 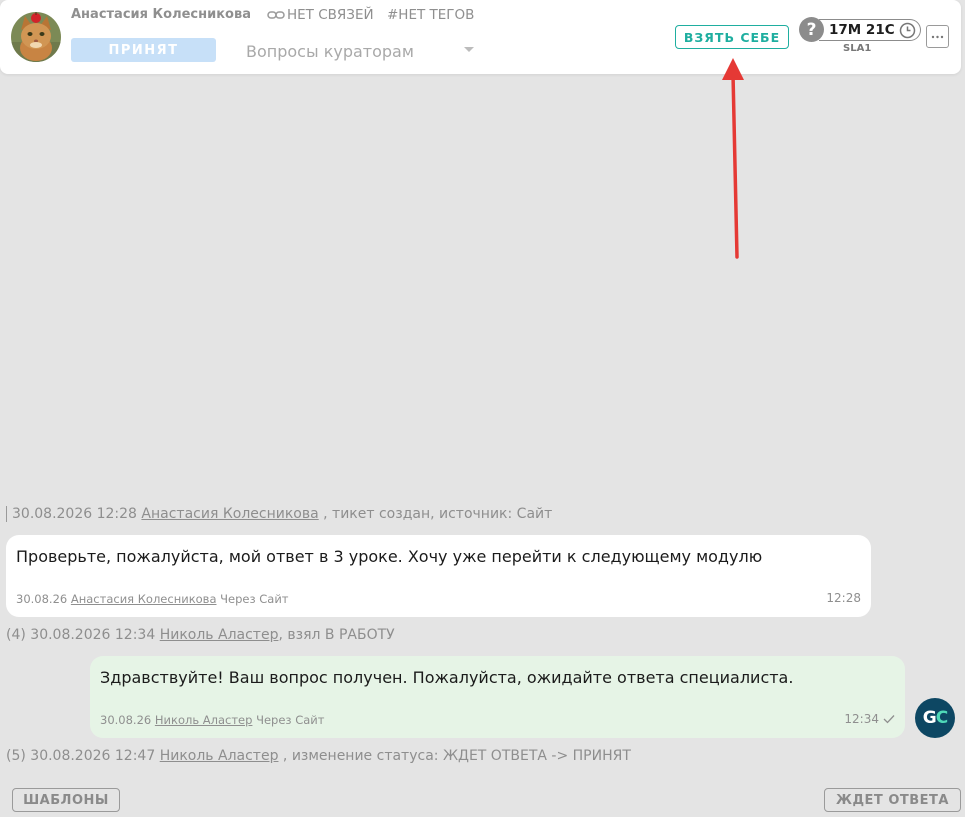 What do you see at coordinates (81, 635) in the screenshot?
I see `event-timestamp: (4) 30.08.2026 12:34` at bounding box center [81, 635].